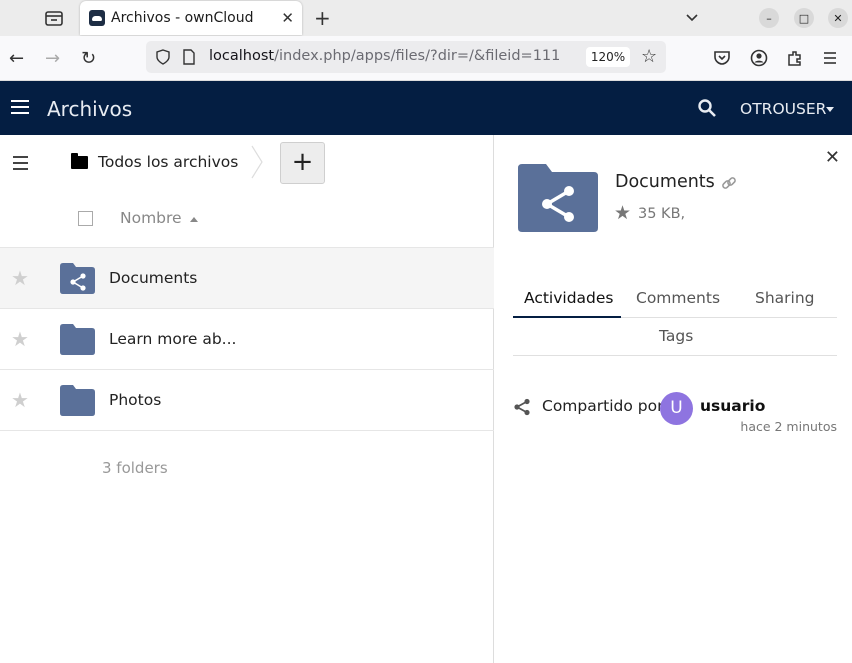 The height and width of the screenshot is (663, 852). Describe the element at coordinates (788, 426) in the screenshot. I see `activity-timestamp: hace 2 minutos` at that location.